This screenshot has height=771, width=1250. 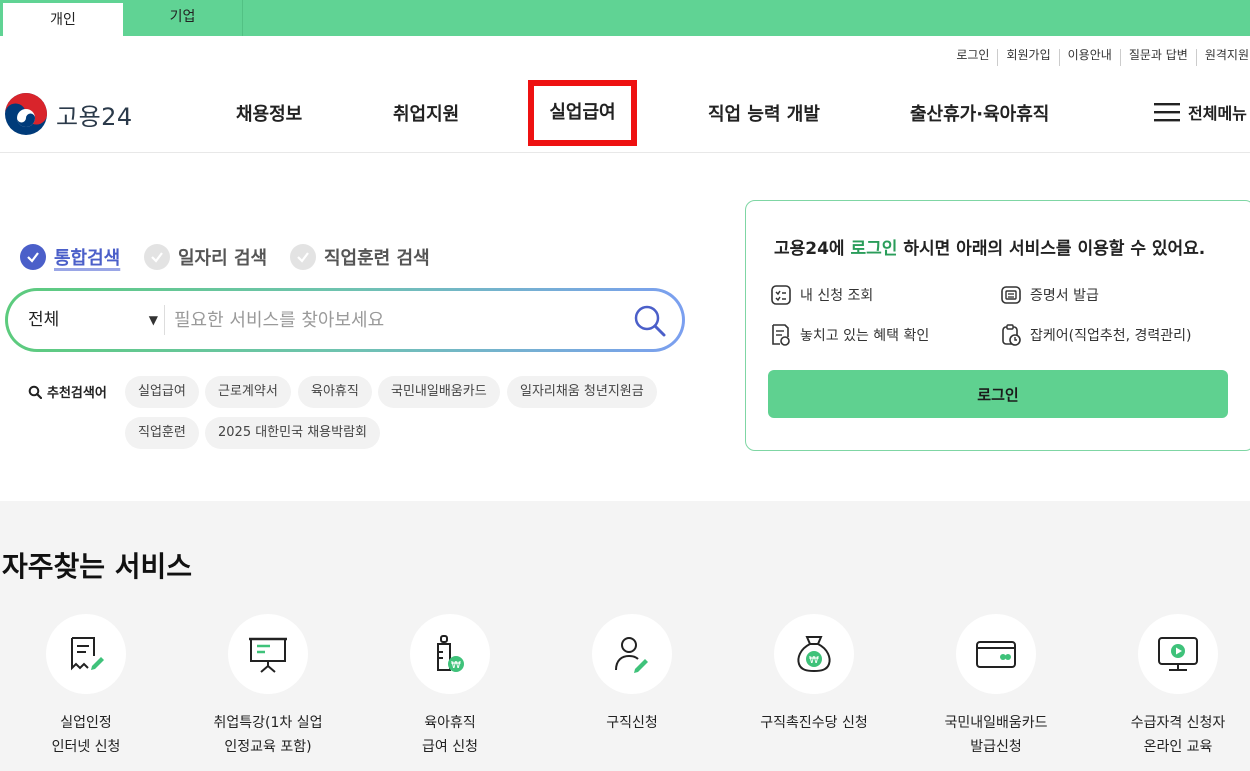 I want to click on service-label: 수급자격 신청자 온라인 교육, so click(x=1178, y=735).